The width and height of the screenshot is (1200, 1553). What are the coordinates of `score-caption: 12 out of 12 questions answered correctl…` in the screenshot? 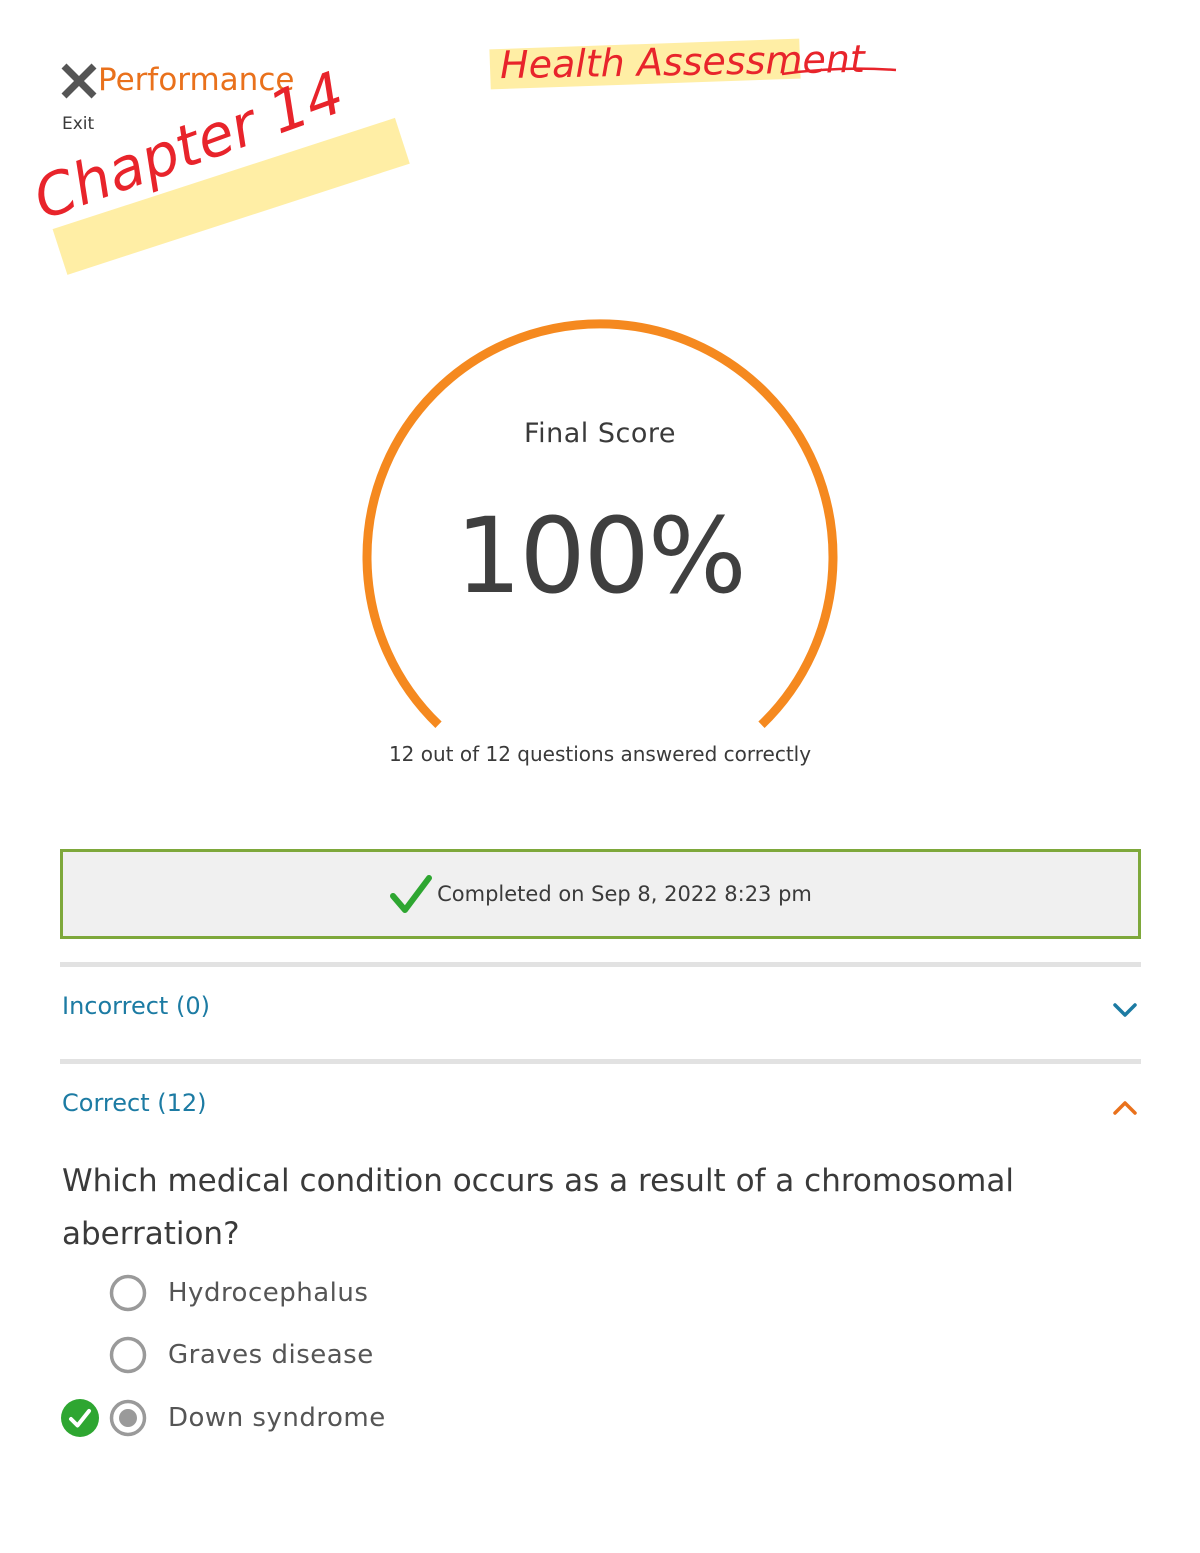 It's located at (600, 754).